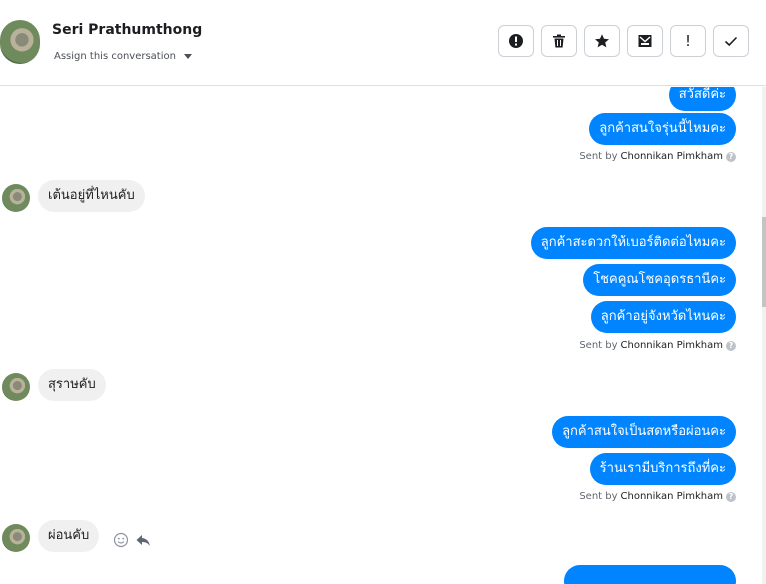 This screenshot has height=584, width=766. I want to click on check-icon, so click(731, 41).